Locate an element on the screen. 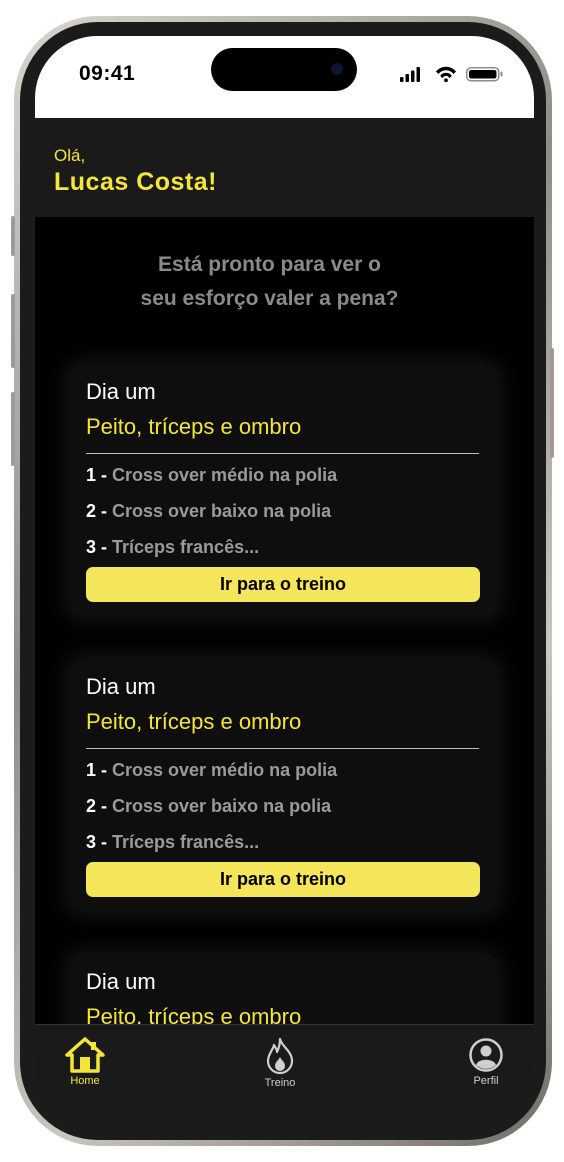 The height and width of the screenshot is (1162, 564). volume-up-button is located at coordinates (13, 331).